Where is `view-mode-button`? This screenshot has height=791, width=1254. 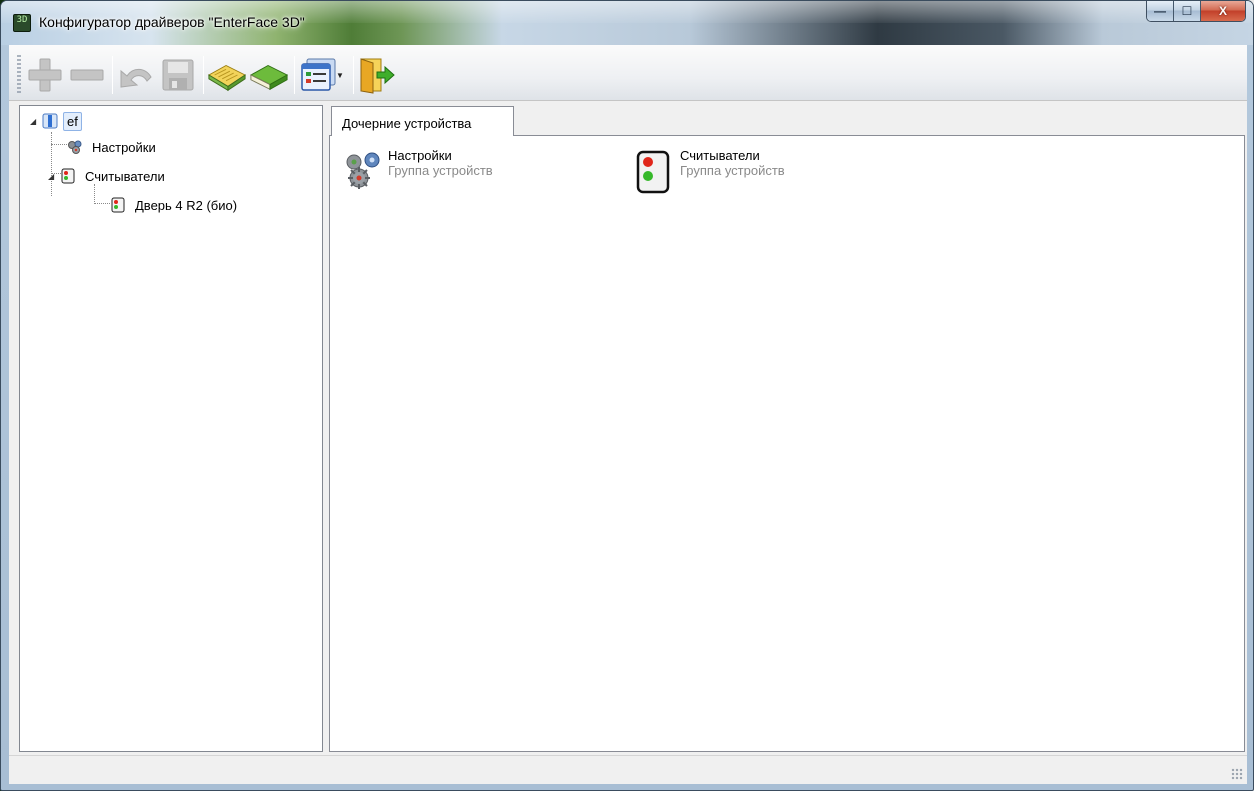
view-mode-button is located at coordinates (318, 75).